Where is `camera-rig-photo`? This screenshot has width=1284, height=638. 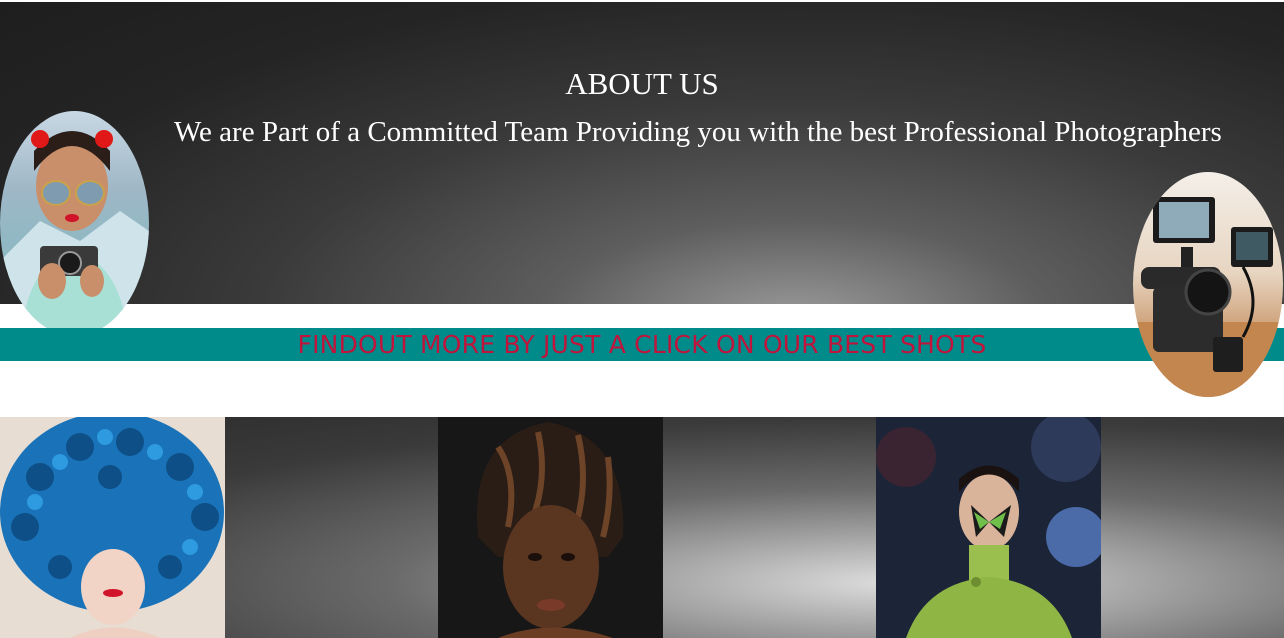
camera-rig-photo is located at coordinates (1208, 284).